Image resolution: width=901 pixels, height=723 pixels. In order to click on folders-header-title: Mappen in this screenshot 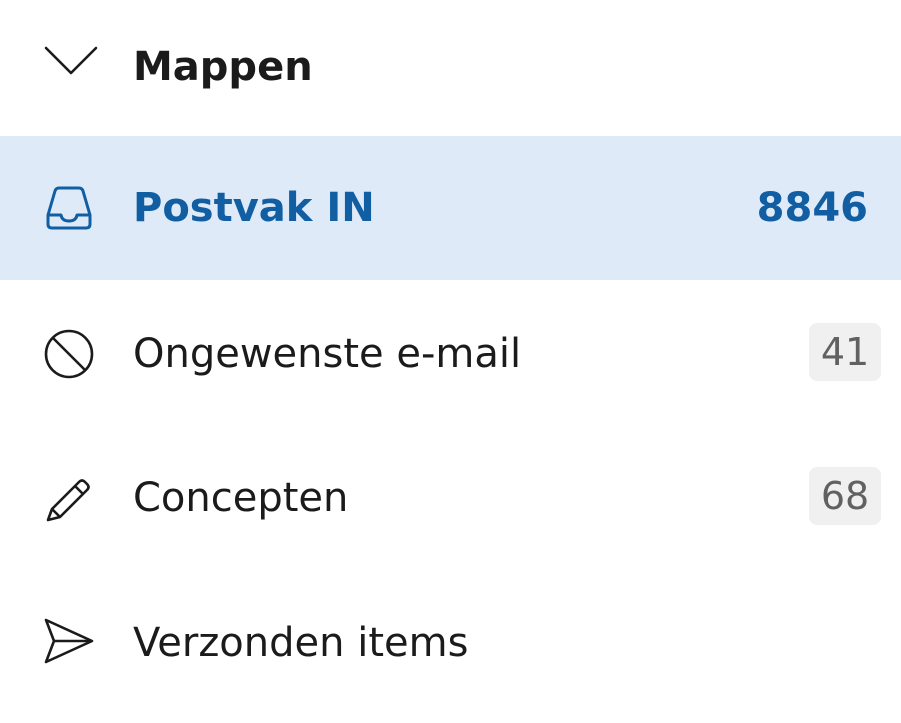, I will do `click(223, 67)`.